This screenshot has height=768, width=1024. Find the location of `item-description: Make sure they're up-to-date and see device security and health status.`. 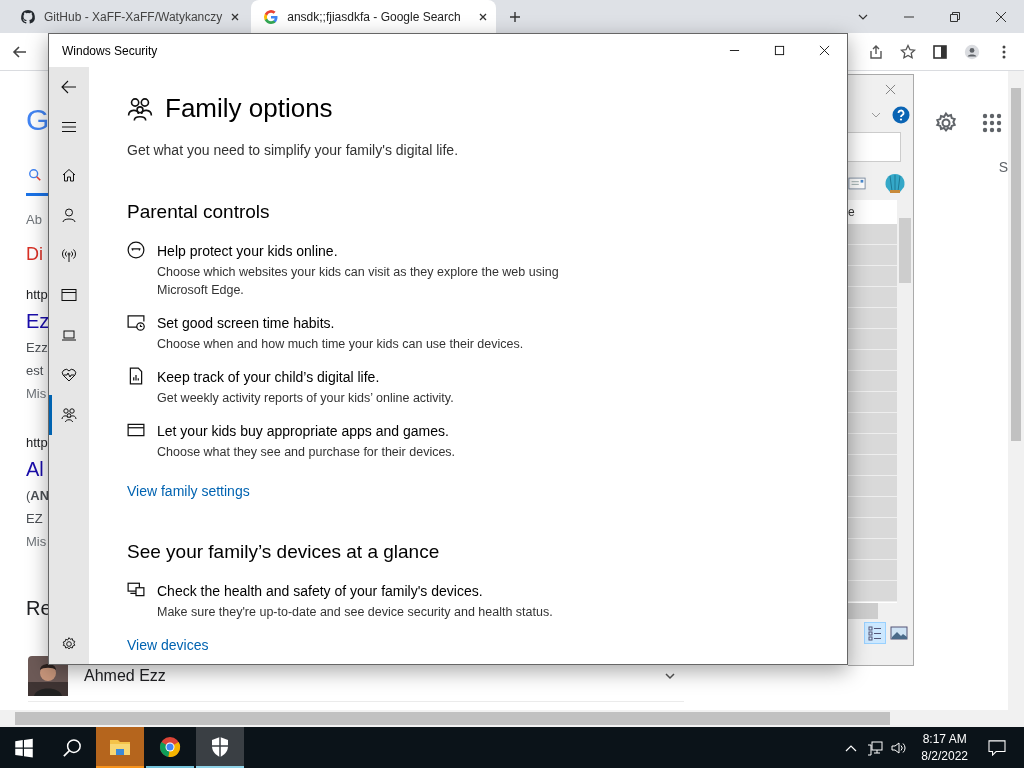

item-description: Make sure they're up-to-date and see device security and health status. is located at coordinates (355, 612).